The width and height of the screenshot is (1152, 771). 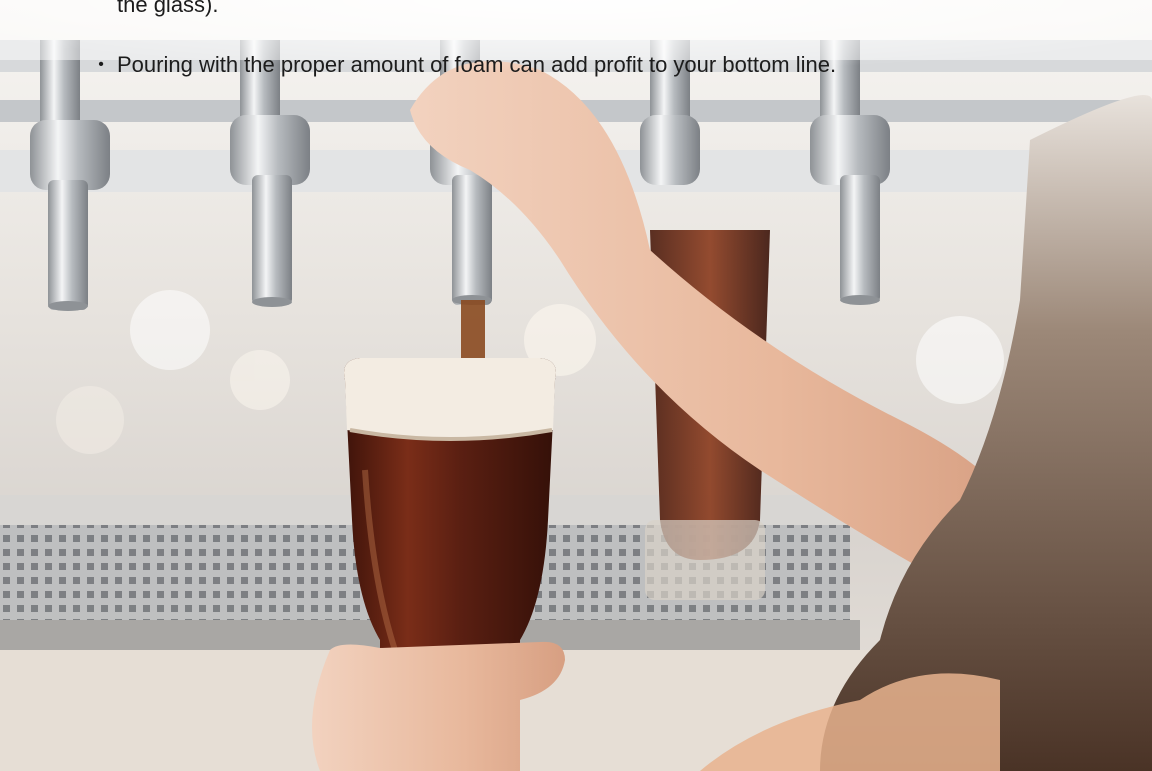 I want to click on continuation-text: the glass)., so click(x=168, y=8).